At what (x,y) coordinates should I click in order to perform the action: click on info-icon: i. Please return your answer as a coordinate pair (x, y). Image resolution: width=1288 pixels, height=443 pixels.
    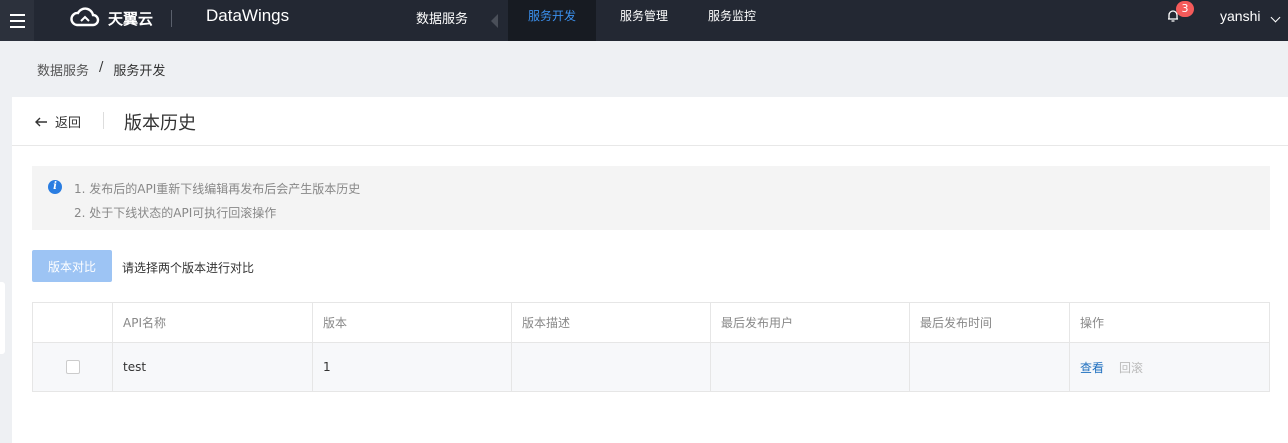
    Looking at the image, I should click on (55, 187).